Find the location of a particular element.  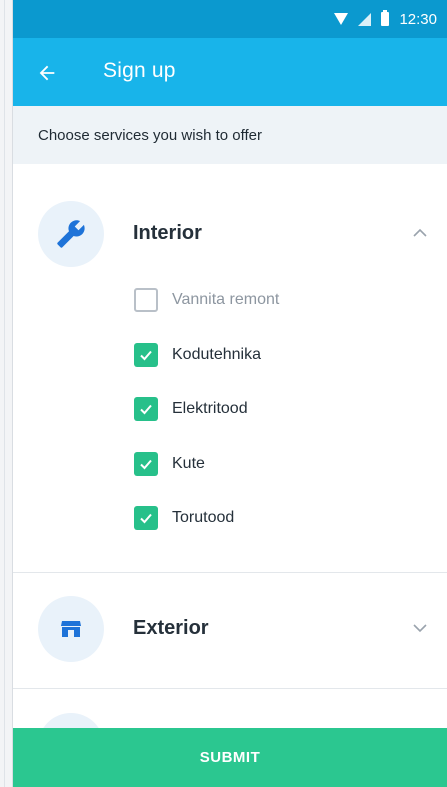

wrench-icon is located at coordinates (71, 234).